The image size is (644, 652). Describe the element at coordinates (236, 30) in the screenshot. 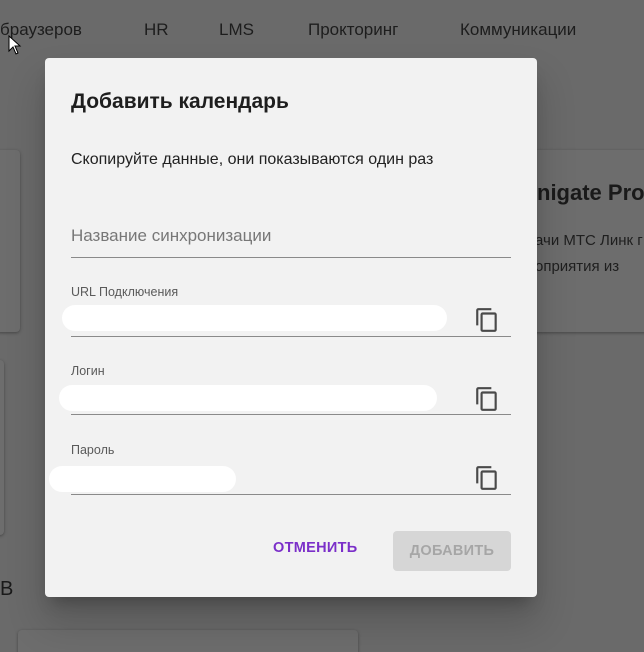

I see `nav-item-lms: LMS` at that location.